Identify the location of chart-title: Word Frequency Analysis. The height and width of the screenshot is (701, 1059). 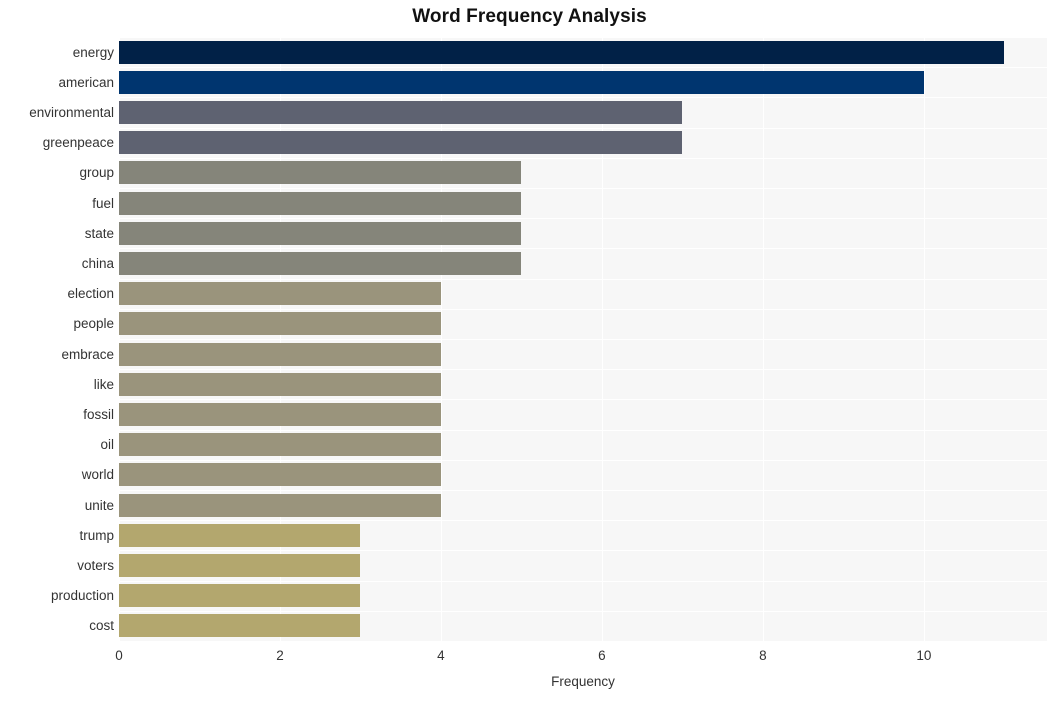
(529, 16).